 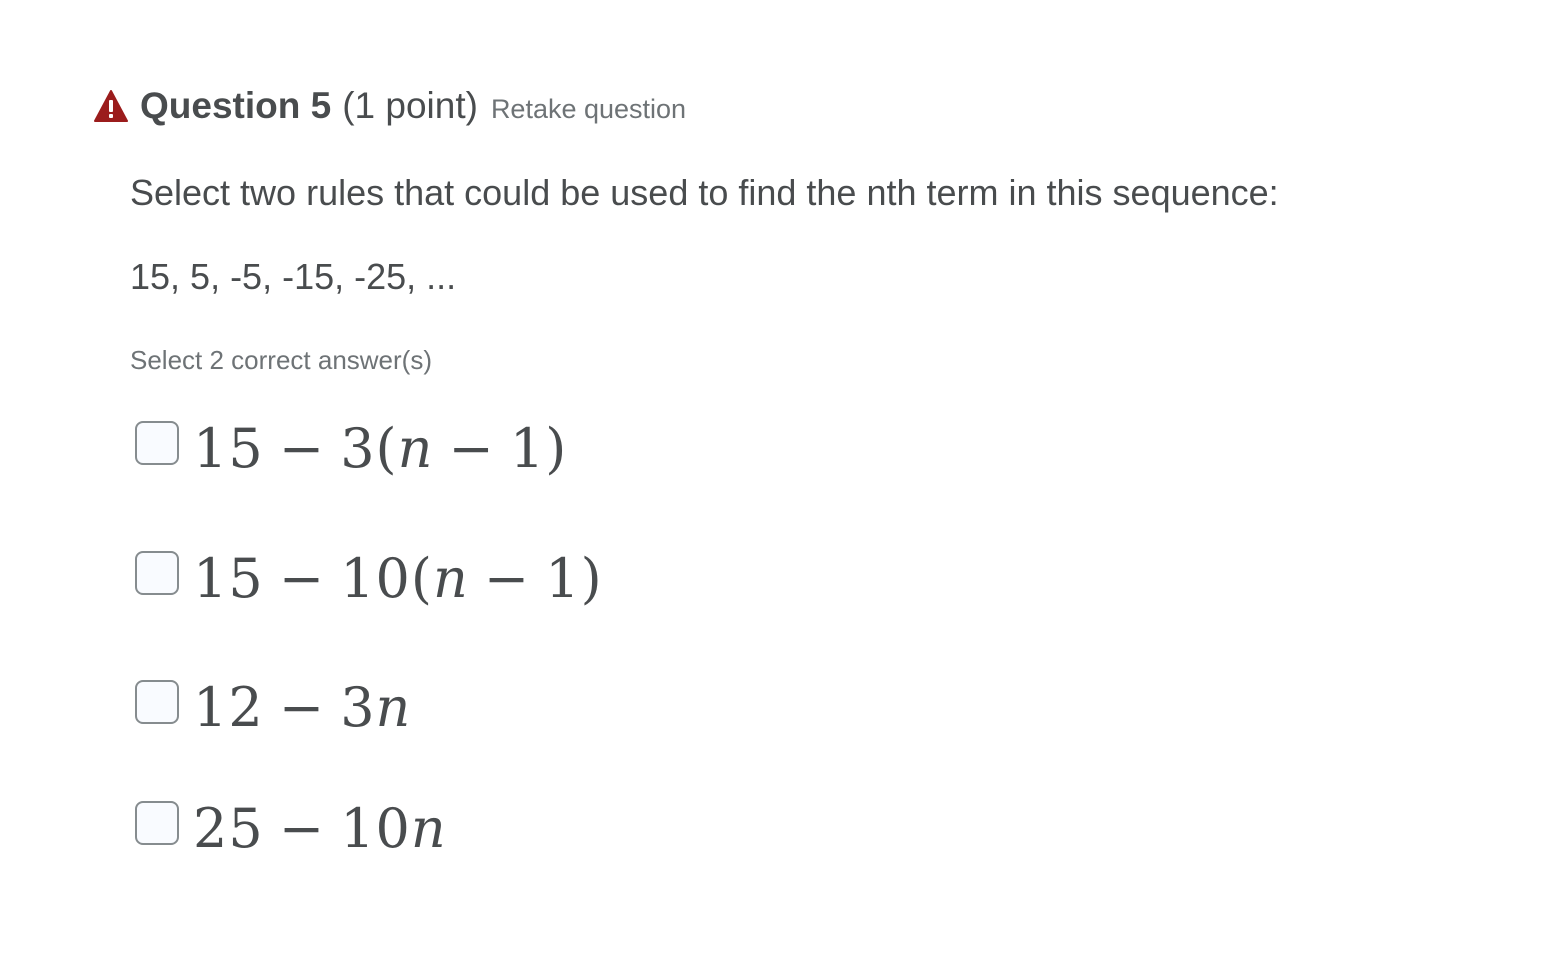 I want to click on option-expression-4: 25−10n, so click(x=320, y=828).